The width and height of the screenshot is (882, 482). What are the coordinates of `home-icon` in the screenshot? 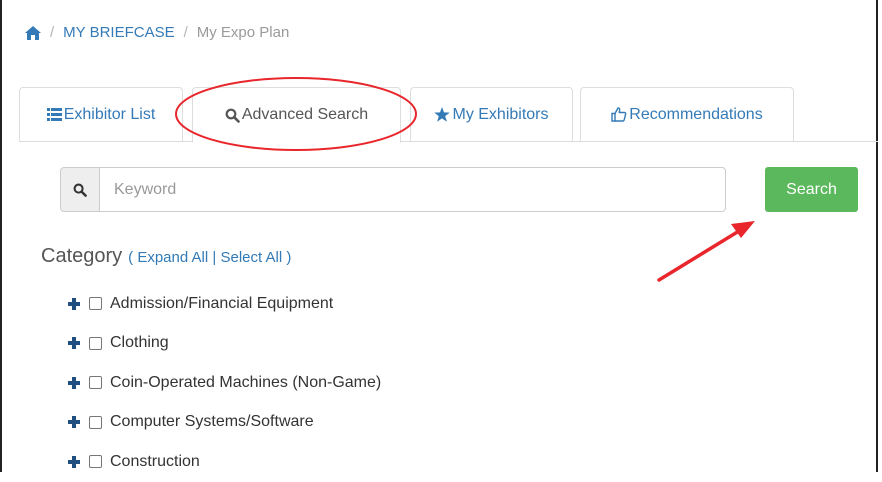 It's located at (33, 32).